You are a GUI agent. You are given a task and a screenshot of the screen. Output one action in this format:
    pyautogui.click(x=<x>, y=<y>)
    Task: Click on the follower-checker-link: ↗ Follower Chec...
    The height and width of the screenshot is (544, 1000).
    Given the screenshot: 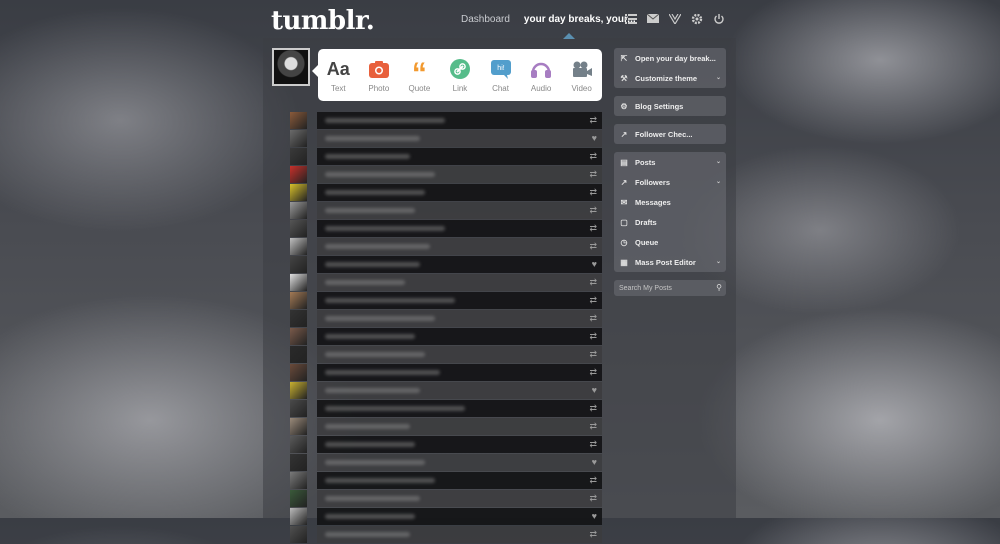 What is the action you would take?
    pyautogui.click(x=670, y=134)
    